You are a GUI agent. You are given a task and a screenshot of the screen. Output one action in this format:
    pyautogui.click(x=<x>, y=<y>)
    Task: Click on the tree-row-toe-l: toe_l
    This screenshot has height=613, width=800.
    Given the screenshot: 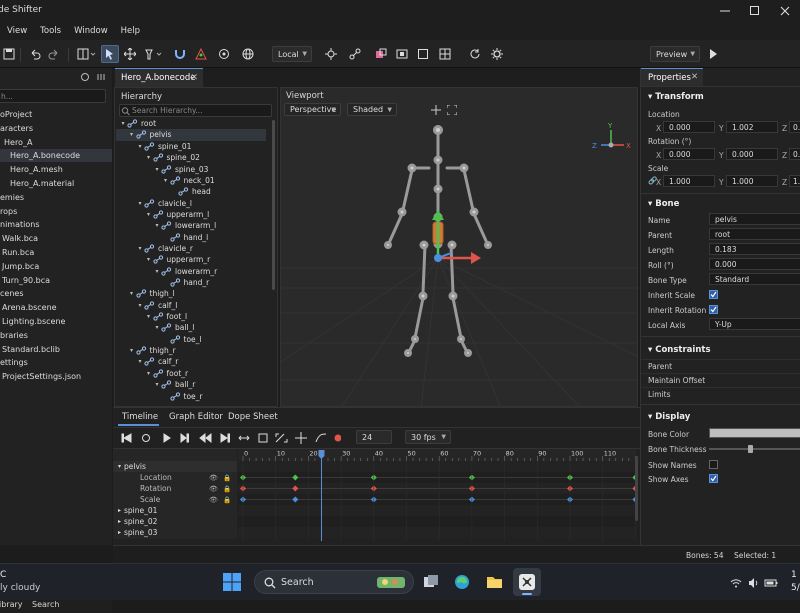 What is the action you would take?
    pyautogui.click(x=191, y=339)
    